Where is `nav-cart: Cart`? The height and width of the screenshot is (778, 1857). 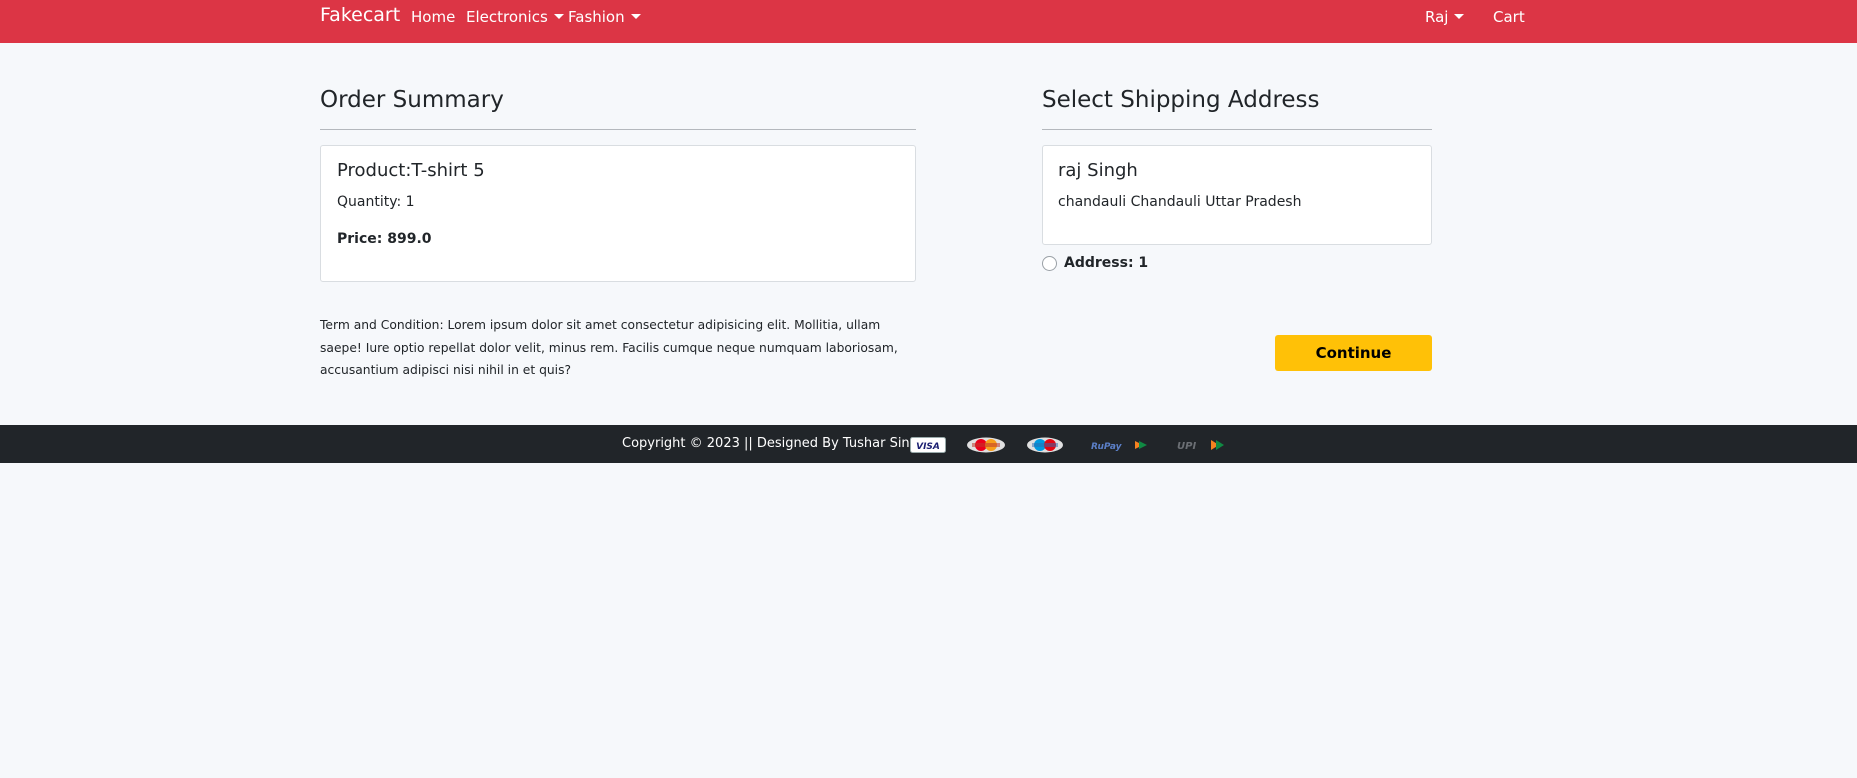 nav-cart: Cart is located at coordinates (1509, 17).